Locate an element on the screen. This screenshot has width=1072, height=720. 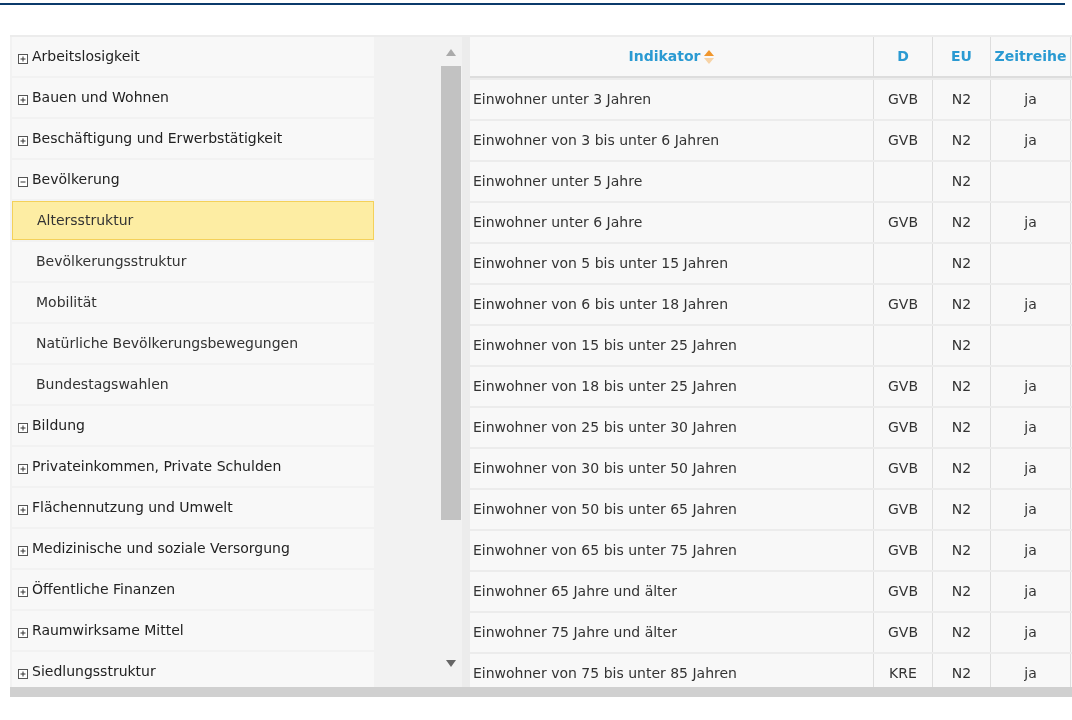
table-cell-text: Einwohner von 15 bis unter 25 Jahren is located at coordinates (604, 345).